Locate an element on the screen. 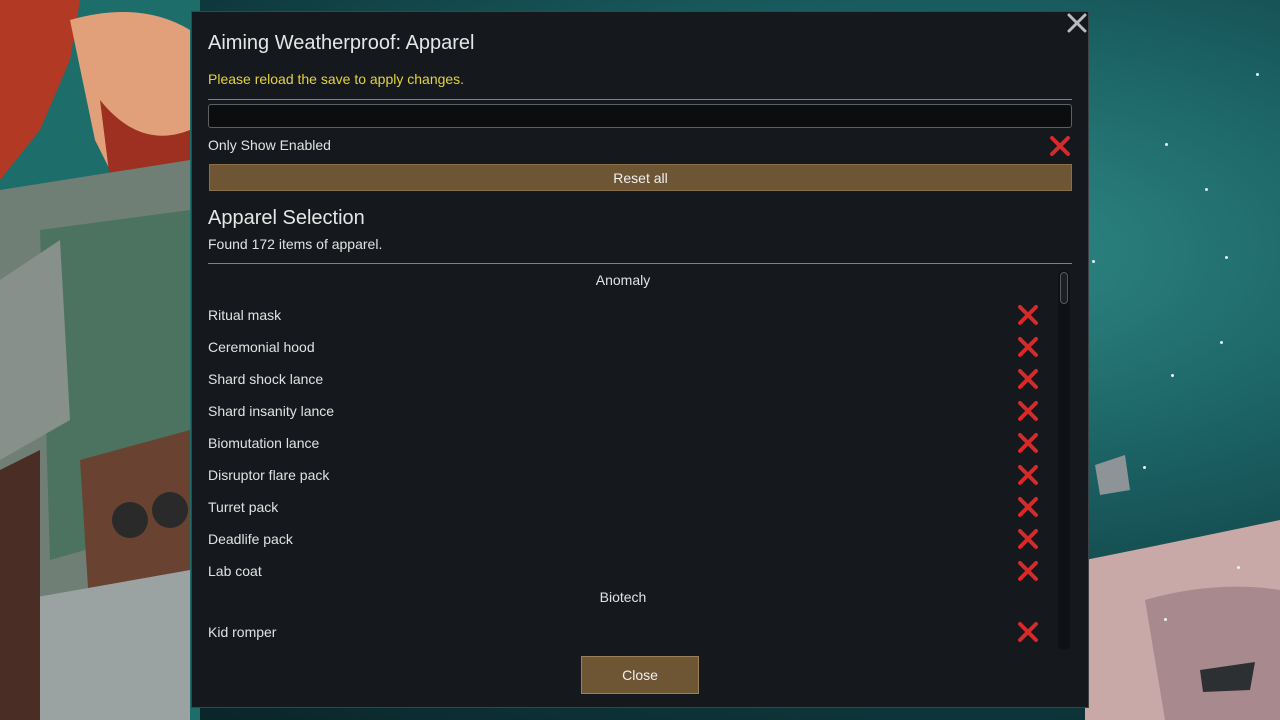 This screenshot has height=720, width=1280. item-name: Turret pack is located at coordinates (243, 507).